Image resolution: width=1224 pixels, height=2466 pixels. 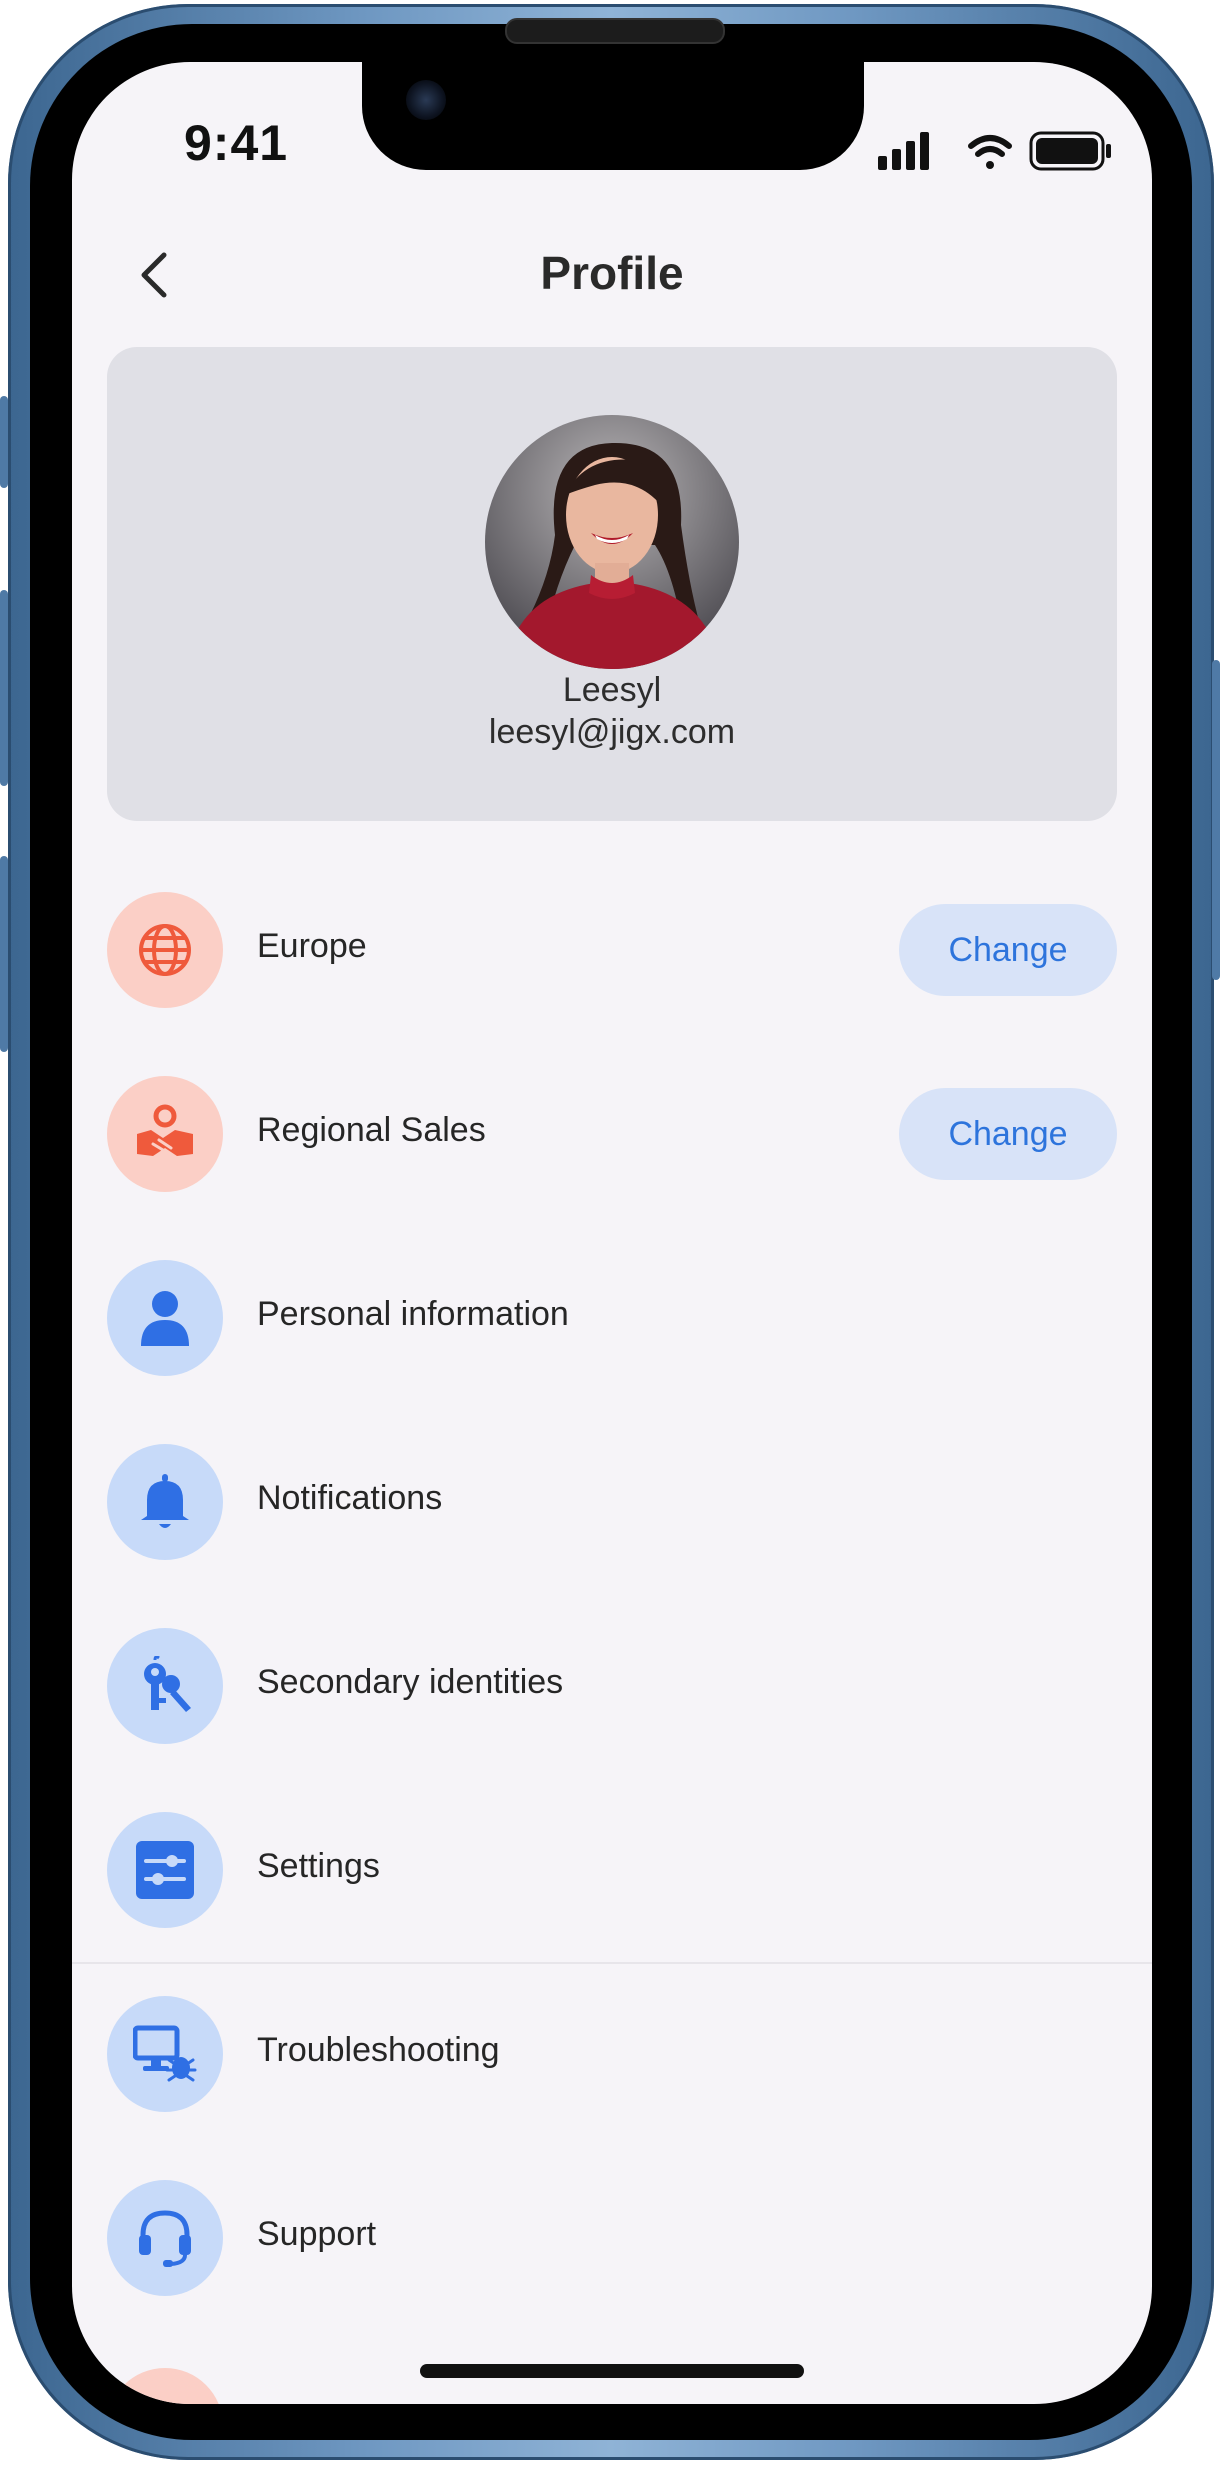 I want to click on profile-email: leesyl@jigx.com, so click(x=612, y=732).